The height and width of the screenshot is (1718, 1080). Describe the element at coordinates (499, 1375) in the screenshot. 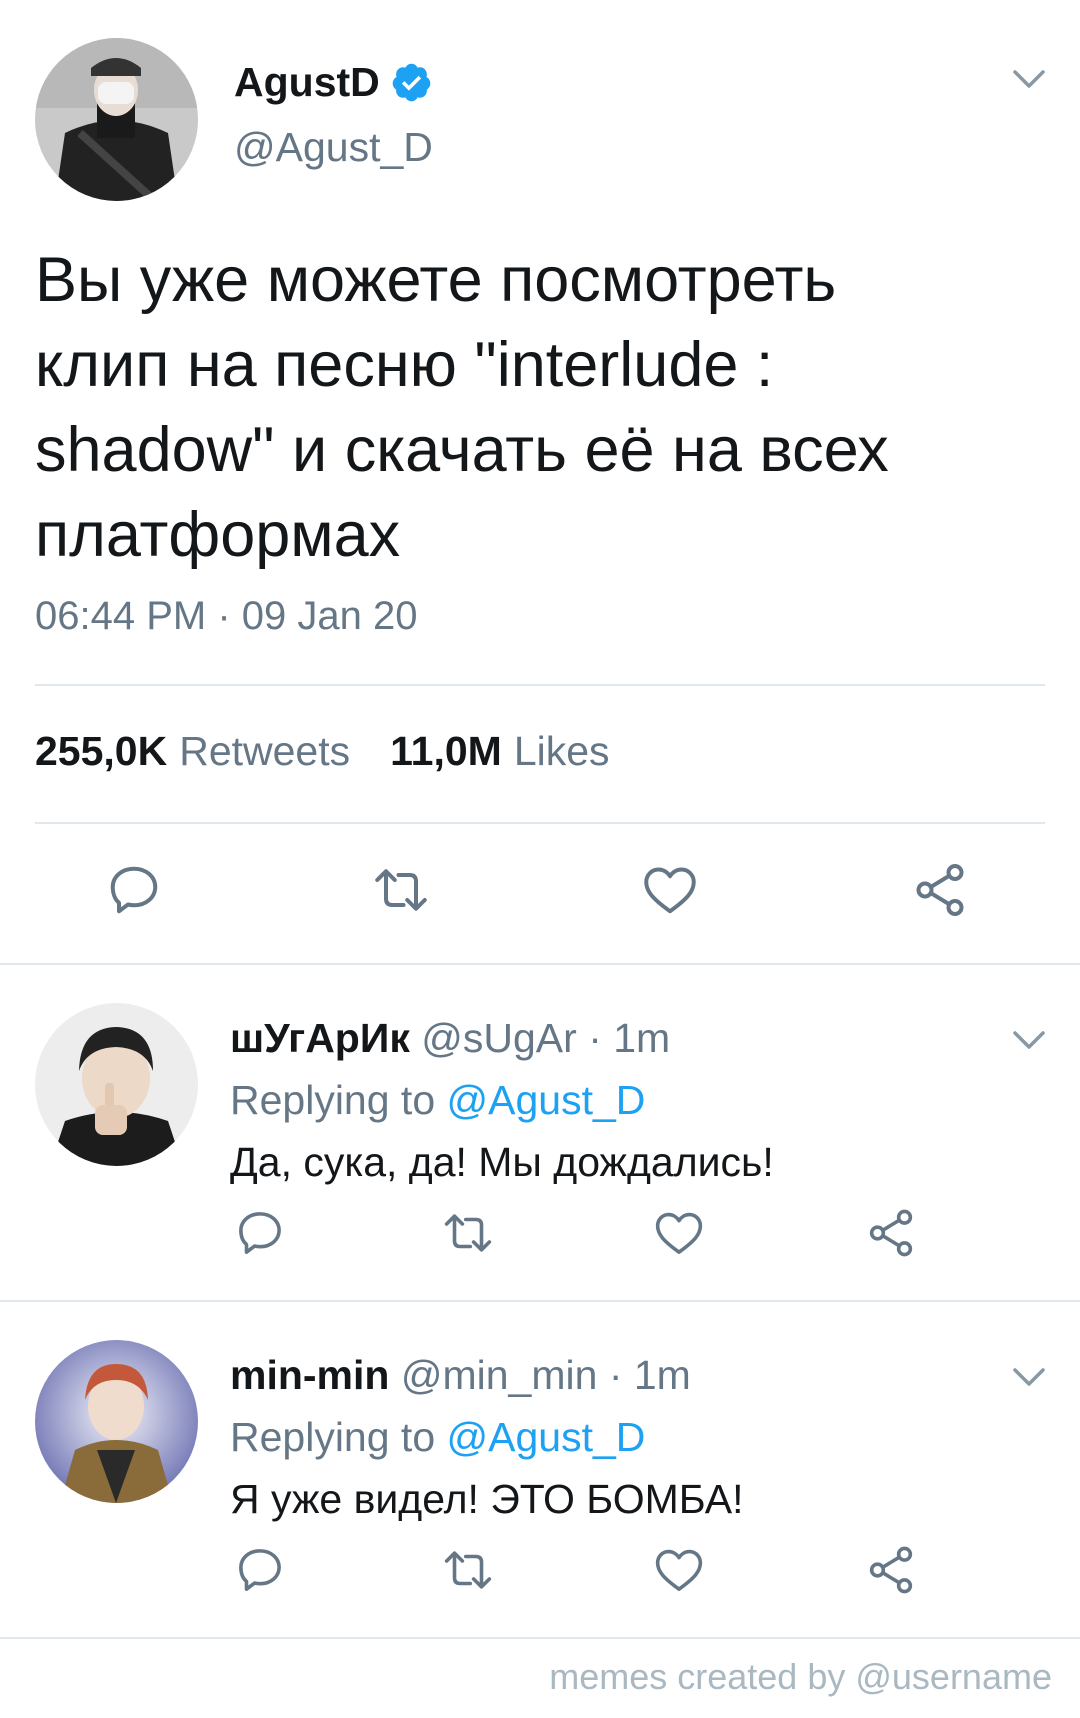

I see `reply-handle: @min_min` at that location.